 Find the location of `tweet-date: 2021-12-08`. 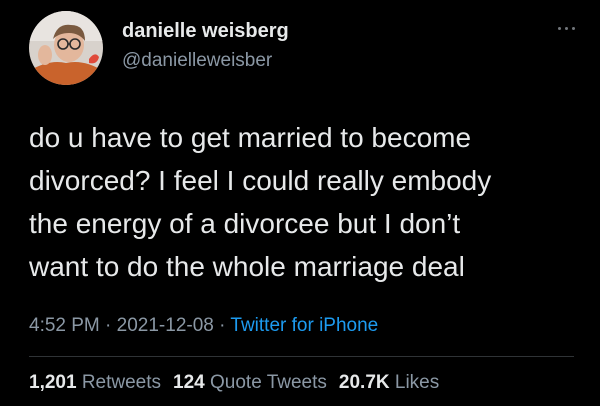

tweet-date: 2021-12-08 is located at coordinates (165, 325).